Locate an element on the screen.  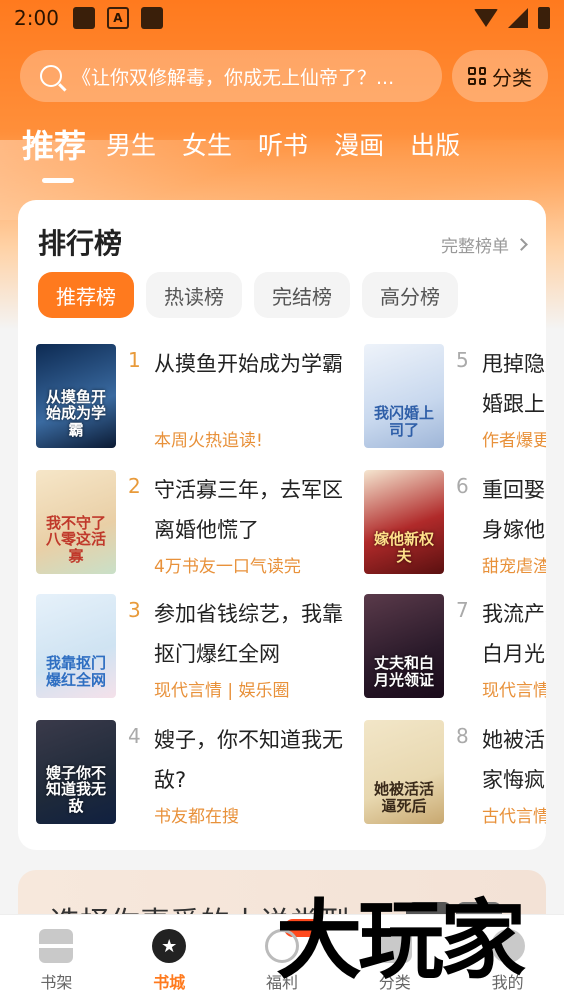
rank-number: 7 is located at coordinates (462, 610).